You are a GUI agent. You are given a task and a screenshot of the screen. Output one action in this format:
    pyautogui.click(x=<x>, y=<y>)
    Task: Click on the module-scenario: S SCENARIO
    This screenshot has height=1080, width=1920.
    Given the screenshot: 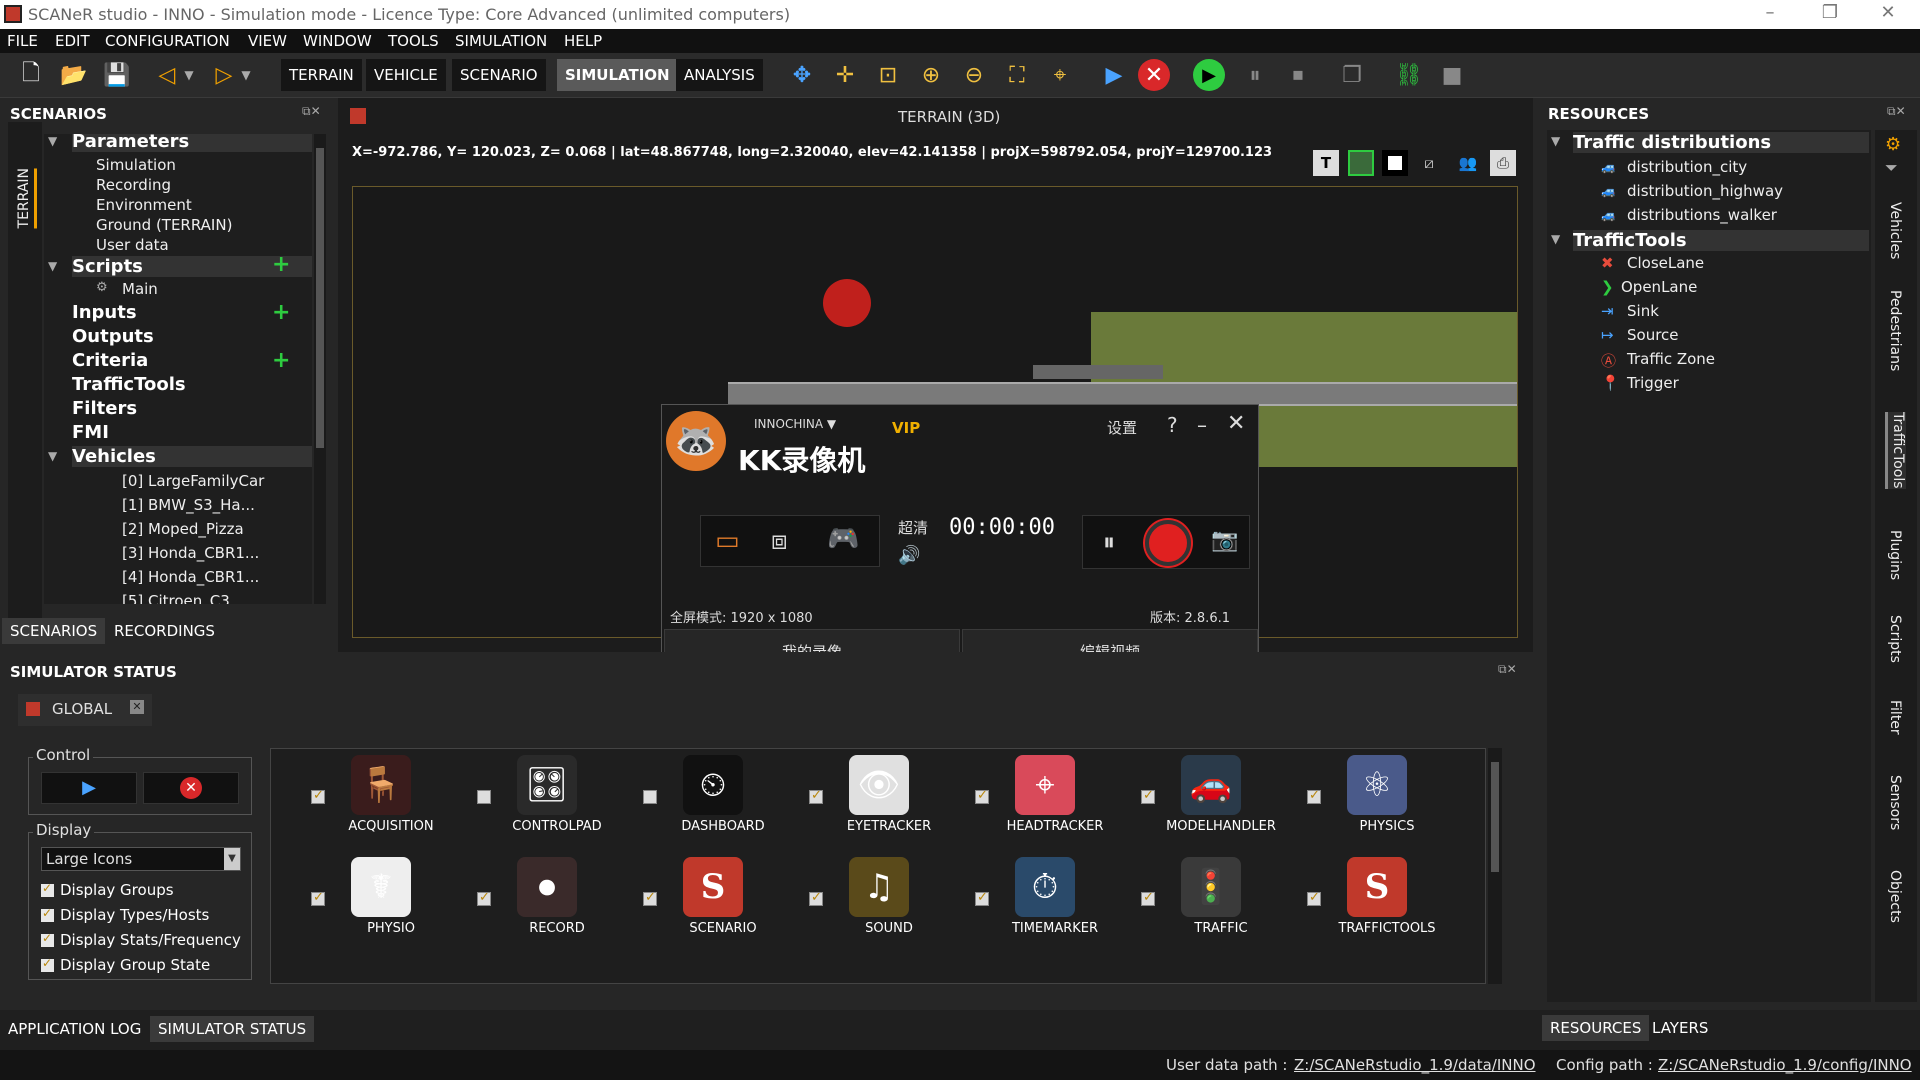 What is the action you would take?
    pyautogui.click(x=723, y=907)
    